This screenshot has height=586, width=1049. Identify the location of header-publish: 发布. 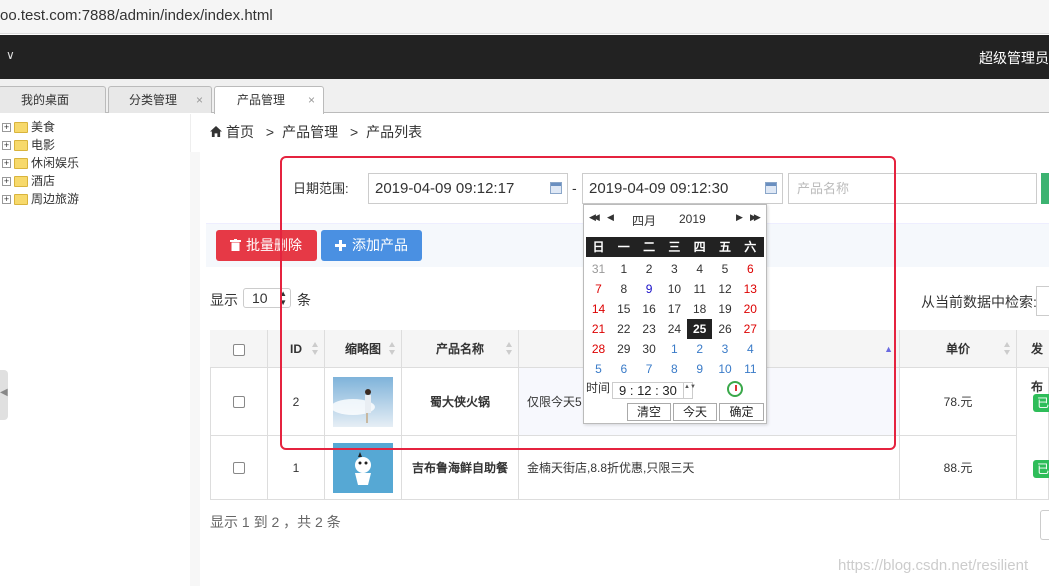
(1033, 362).